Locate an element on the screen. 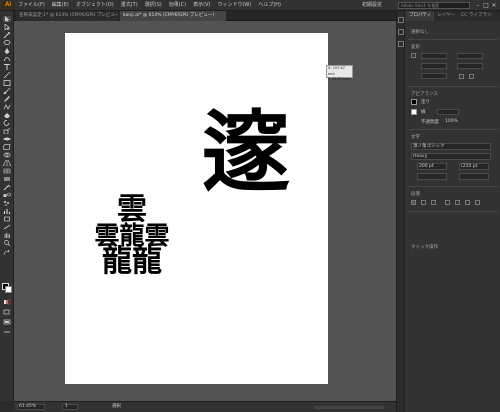 The width and height of the screenshot is (500, 412). scale-tool-icon is located at coordinates (7, 131).